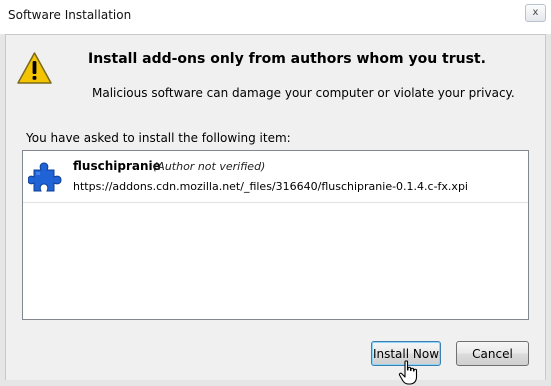 The height and width of the screenshot is (386, 551). I want to click on hand-pointer-icon, so click(408, 372).